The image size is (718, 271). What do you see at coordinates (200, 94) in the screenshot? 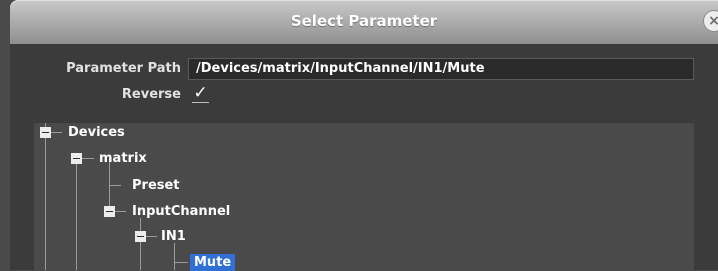
I see `reverse-checkbox: ✓` at bounding box center [200, 94].